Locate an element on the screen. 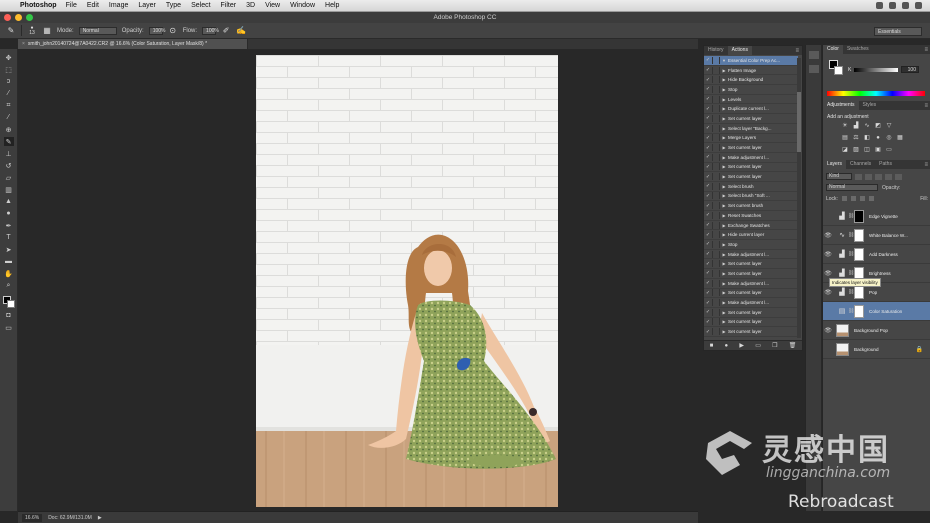 The image size is (930, 523). color-lookup-icon: ▦ is located at coordinates (900, 138).